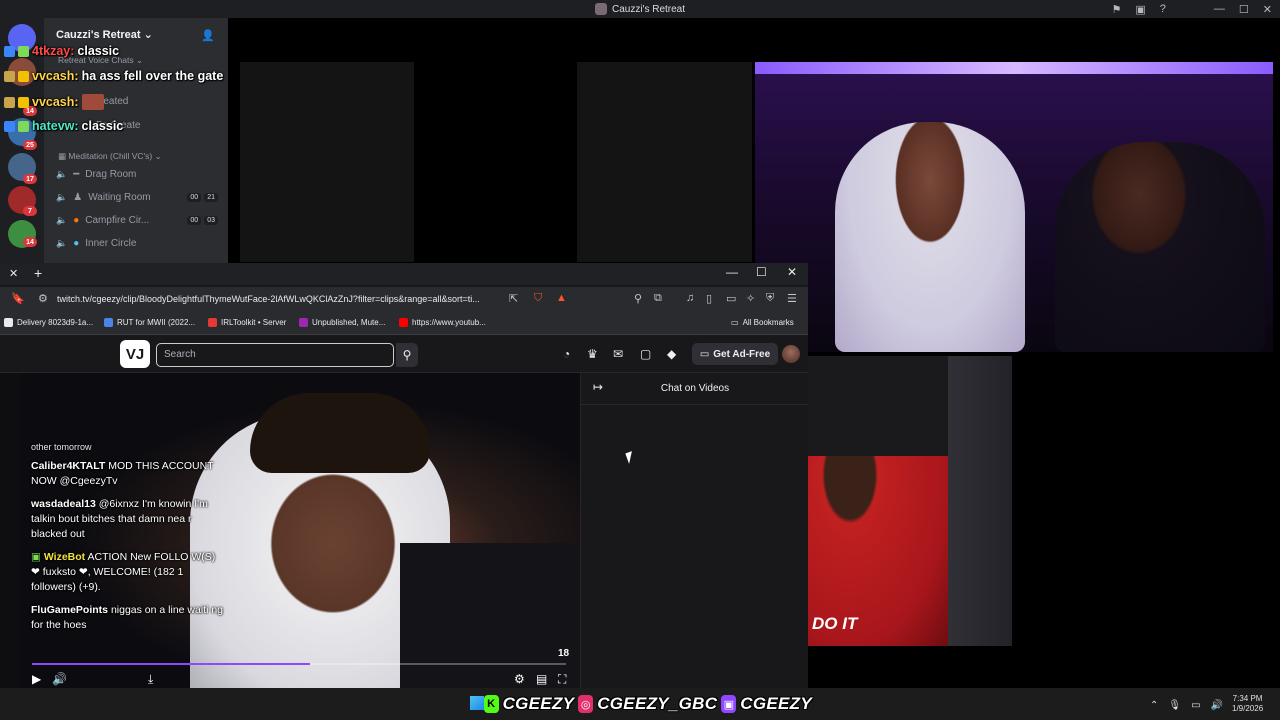 This screenshot has width=1280, height=720. What do you see at coordinates (1247, 704) in the screenshot?
I see `clock: 7:34 PM 1/9/2026` at bounding box center [1247, 704].